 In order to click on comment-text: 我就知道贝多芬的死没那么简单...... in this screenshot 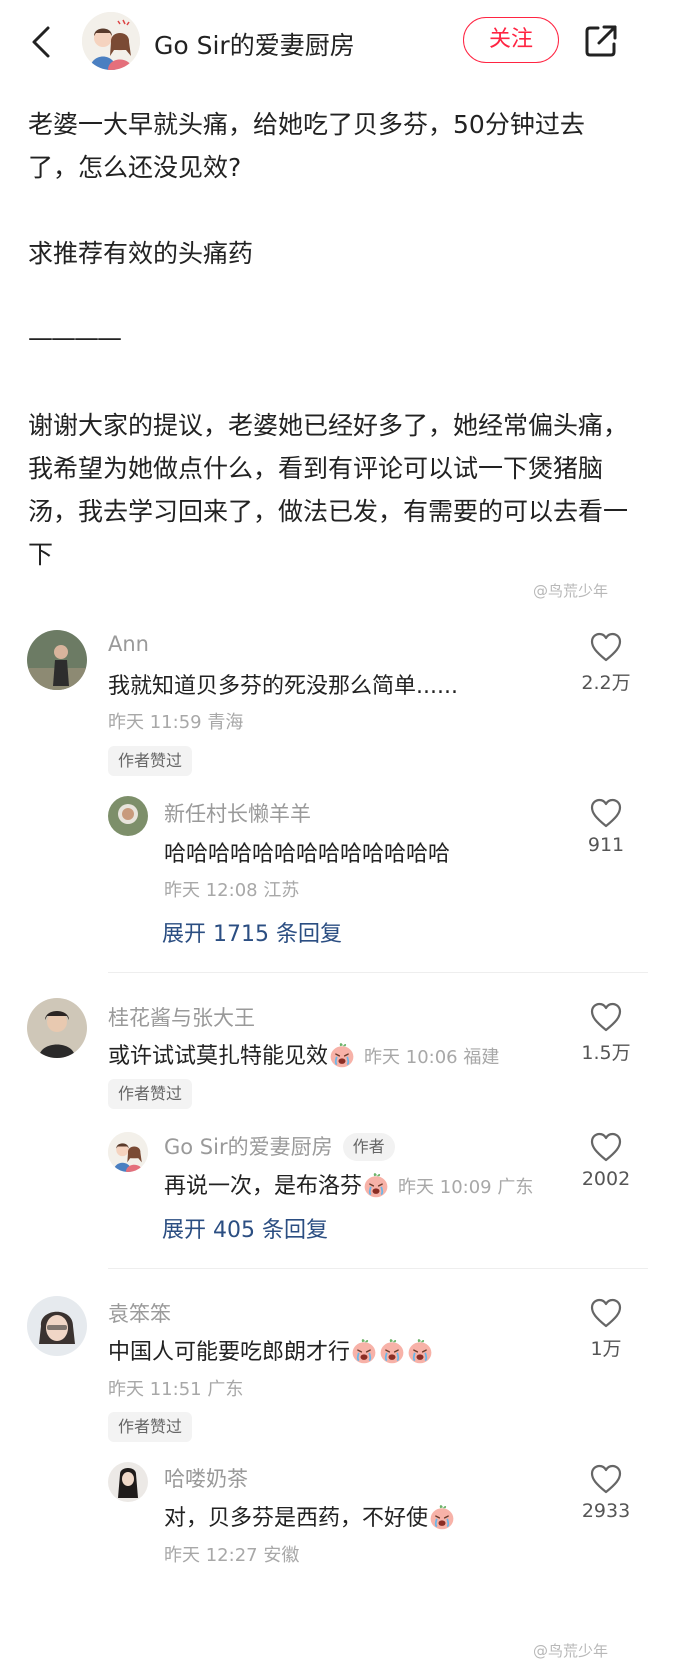, I will do `click(283, 684)`.